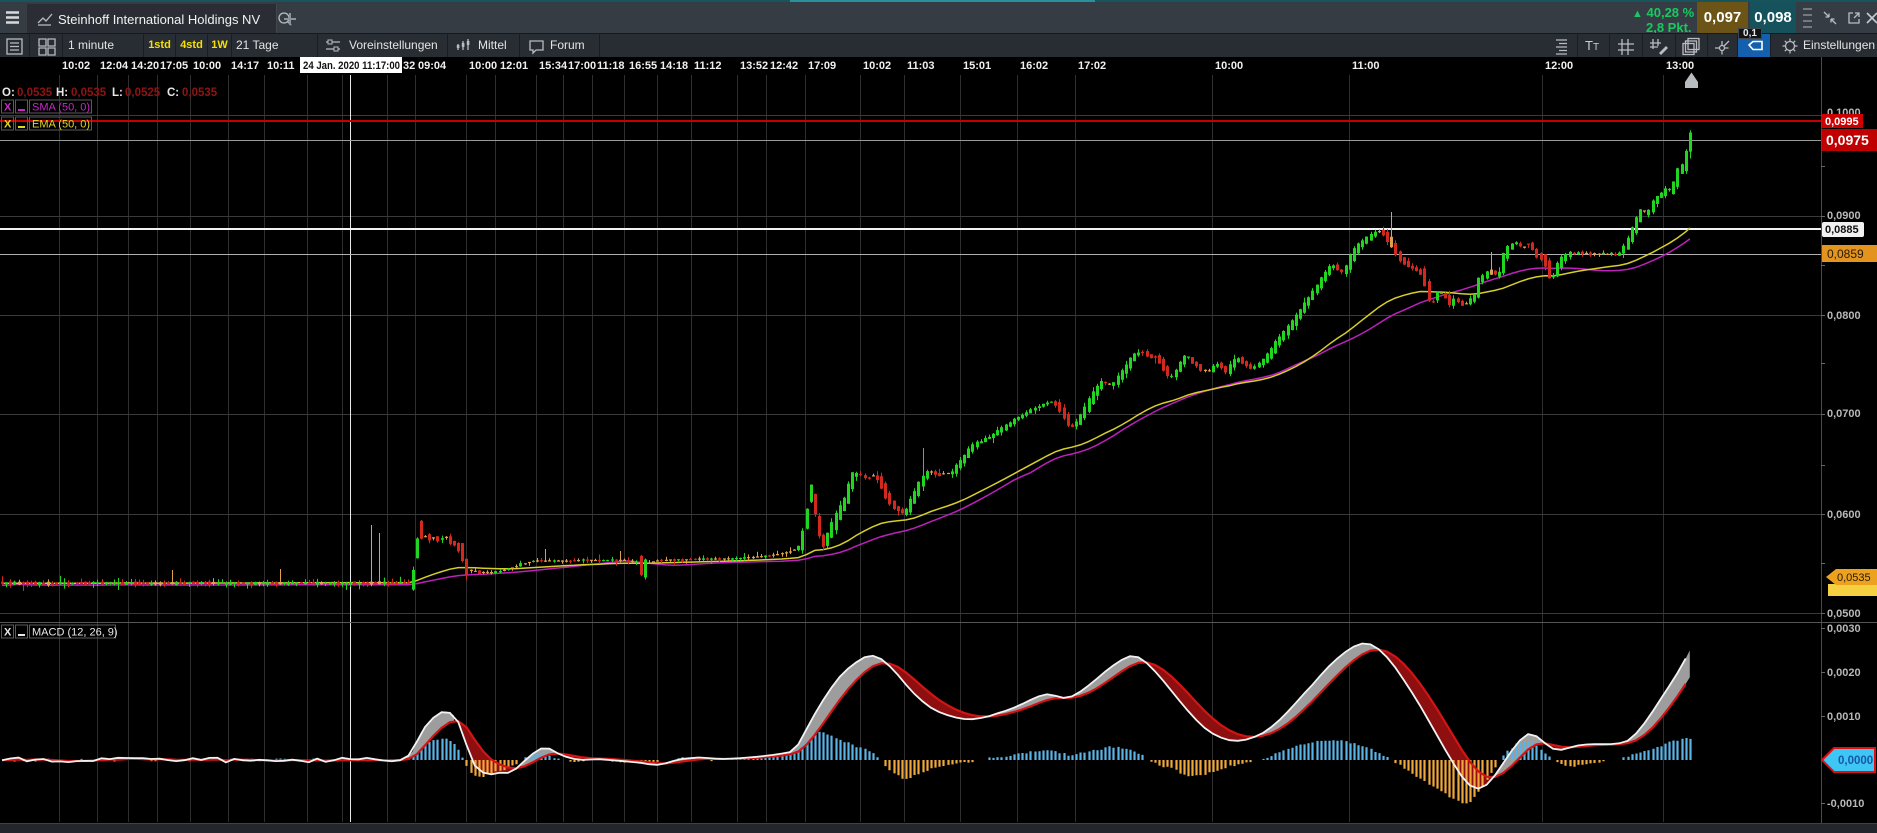 This screenshot has width=1877, height=833. What do you see at coordinates (1845, 254) in the screenshot?
I see `svg-text: 0,0859` at bounding box center [1845, 254].